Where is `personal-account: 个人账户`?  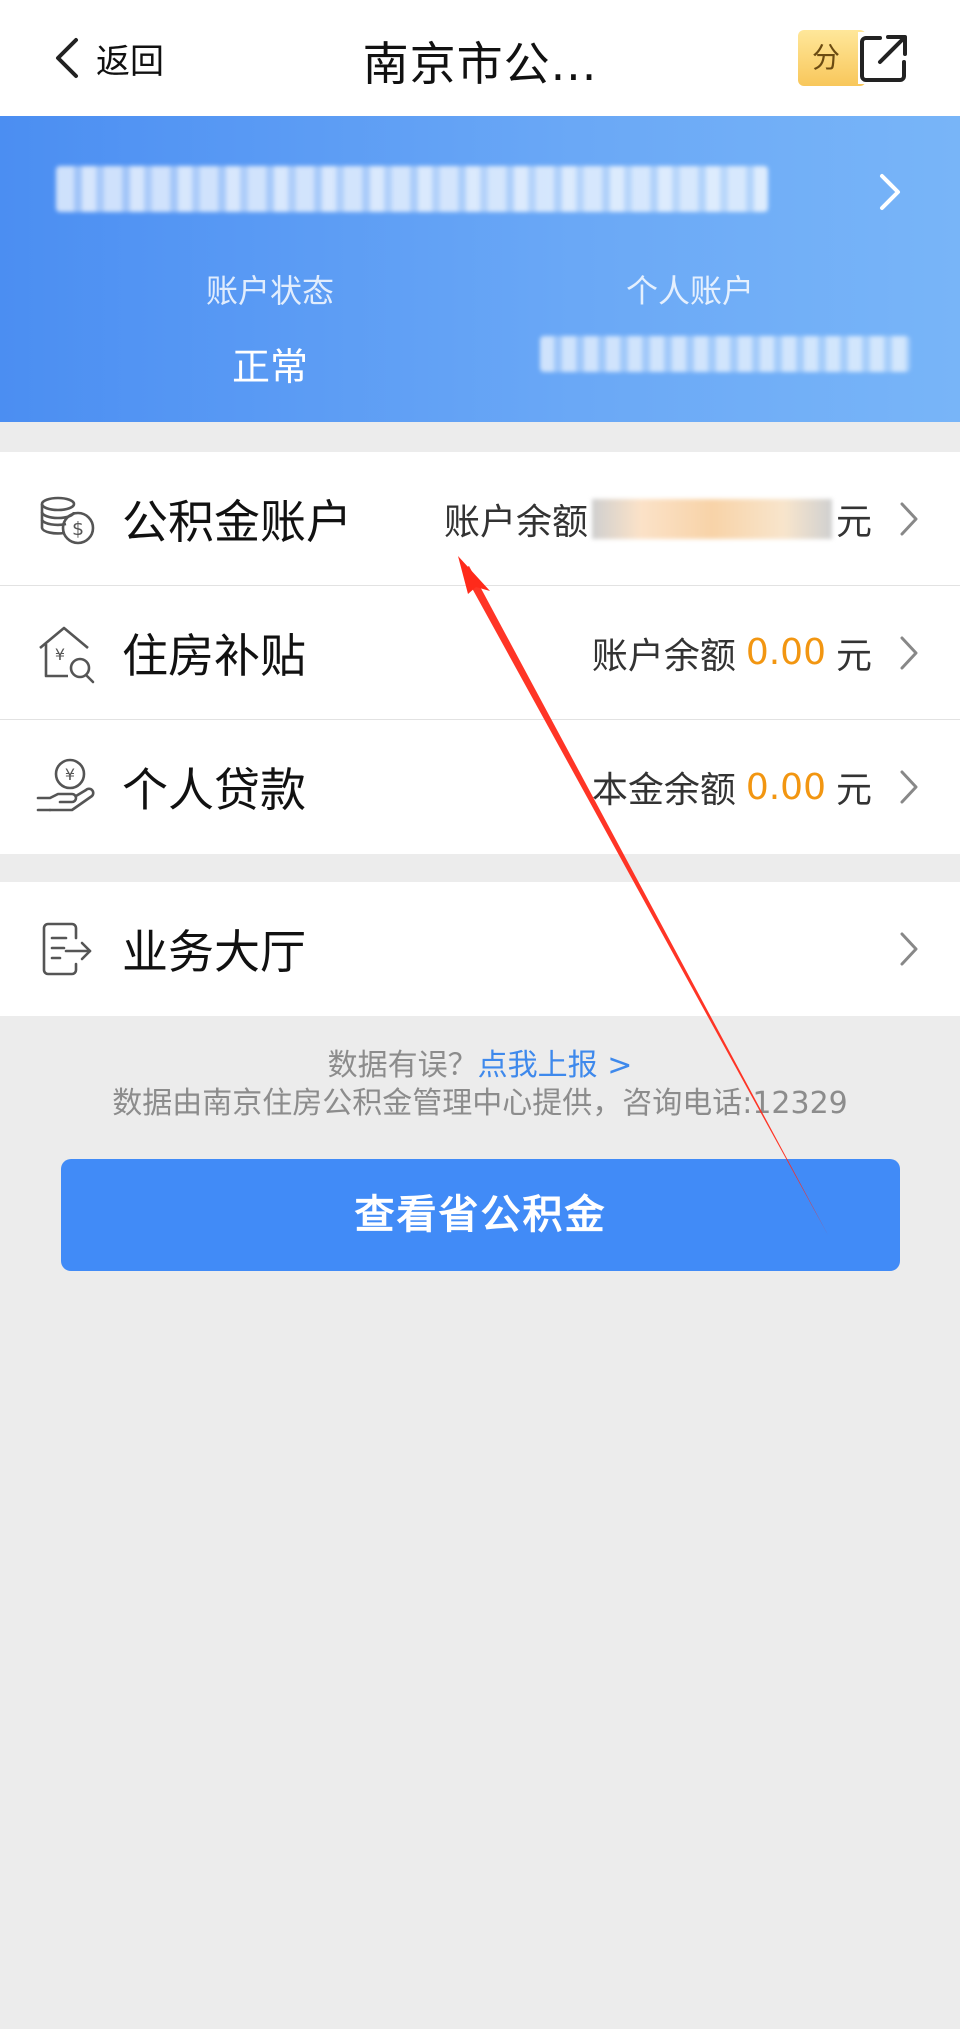 personal-account: 个人账户 is located at coordinates (725, 319).